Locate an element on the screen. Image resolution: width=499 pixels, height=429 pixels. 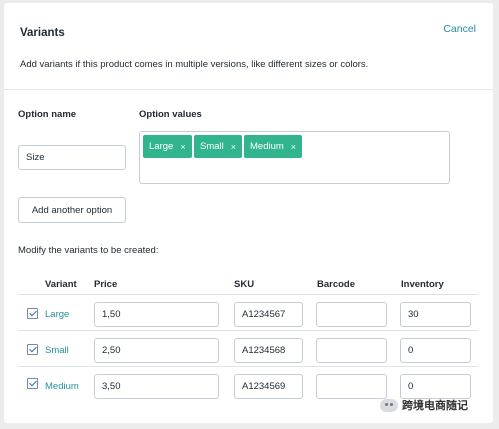
price-input: 3,50 is located at coordinates (156, 386).